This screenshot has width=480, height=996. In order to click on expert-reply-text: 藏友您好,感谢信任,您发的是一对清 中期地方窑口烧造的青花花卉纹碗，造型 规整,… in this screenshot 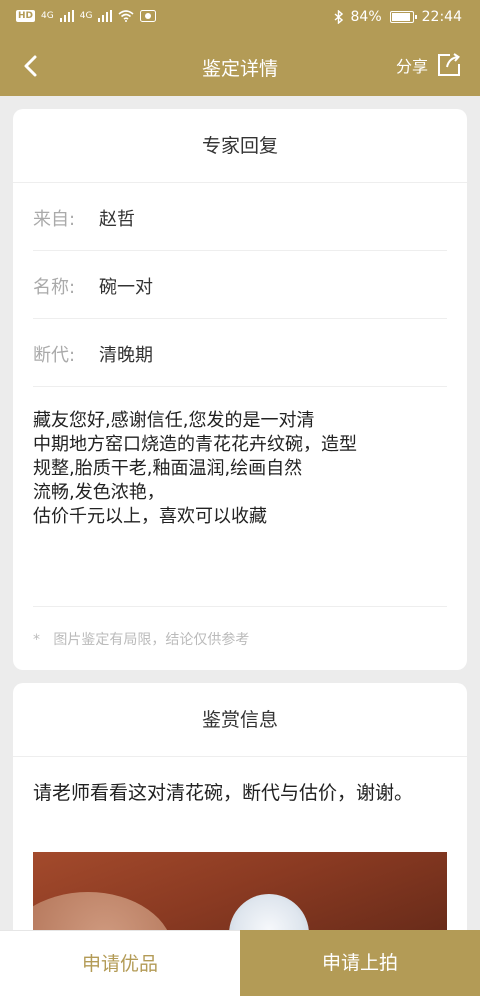, I will do `click(195, 468)`.